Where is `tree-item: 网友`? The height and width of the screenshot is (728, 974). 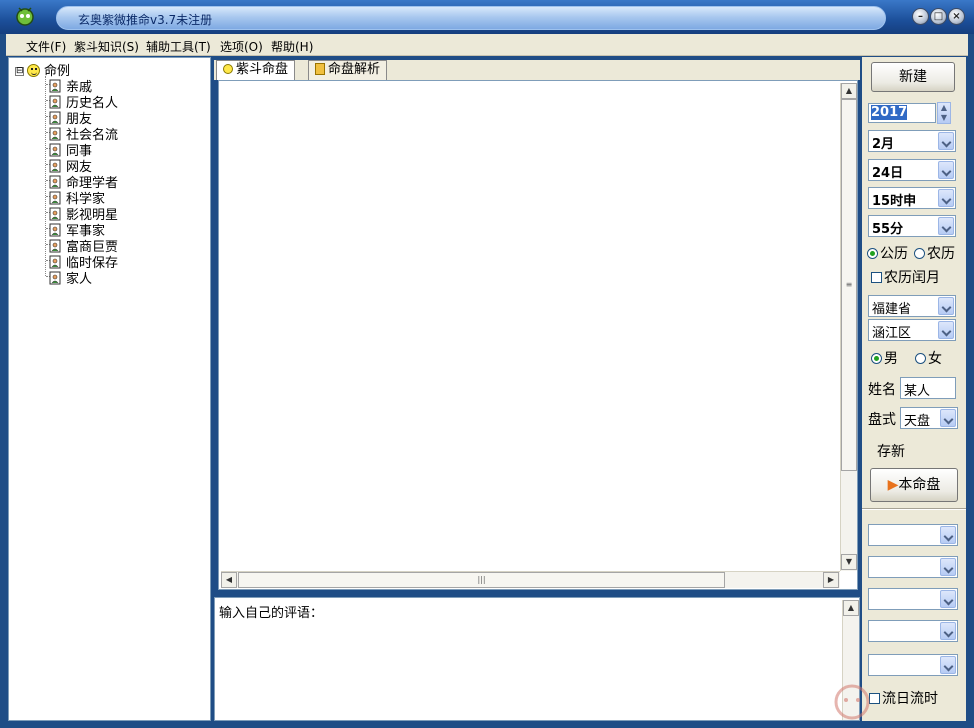 tree-item: 网友 is located at coordinates (68, 165).